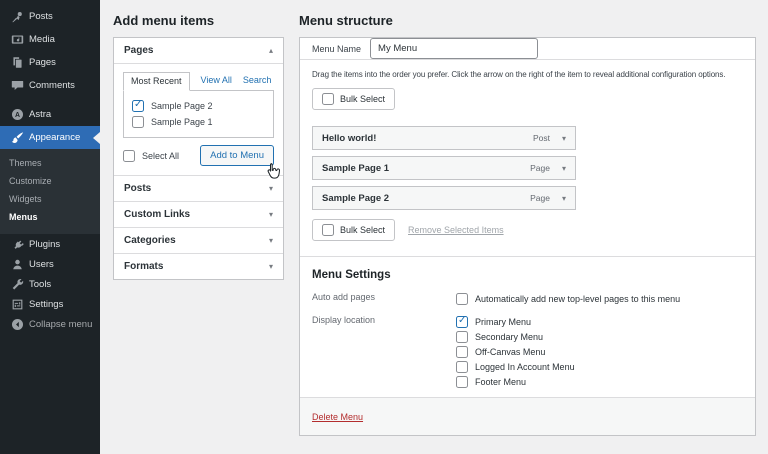 The height and width of the screenshot is (454, 768). What do you see at coordinates (527, 230) in the screenshot?
I see `bulk-actions-row: Bulk Select Remove Selected Items` at bounding box center [527, 230].